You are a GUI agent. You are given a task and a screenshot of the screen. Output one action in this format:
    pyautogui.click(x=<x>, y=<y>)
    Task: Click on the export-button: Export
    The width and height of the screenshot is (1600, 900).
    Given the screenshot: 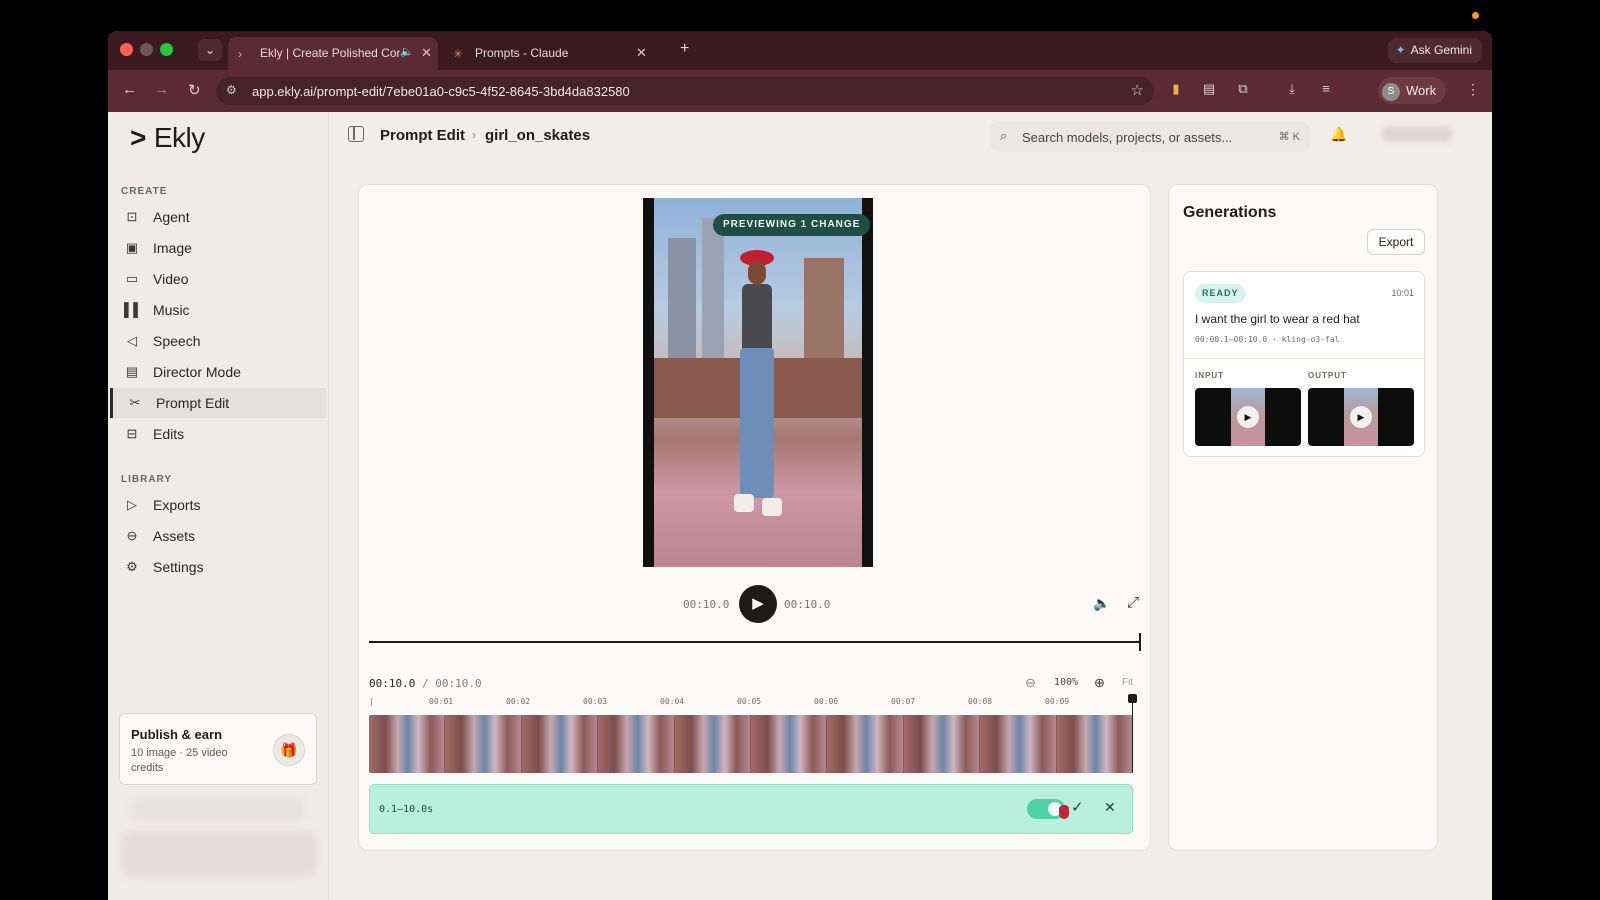 What is the action you would take?
    pyautogui.click(x=1396, y=242)
    